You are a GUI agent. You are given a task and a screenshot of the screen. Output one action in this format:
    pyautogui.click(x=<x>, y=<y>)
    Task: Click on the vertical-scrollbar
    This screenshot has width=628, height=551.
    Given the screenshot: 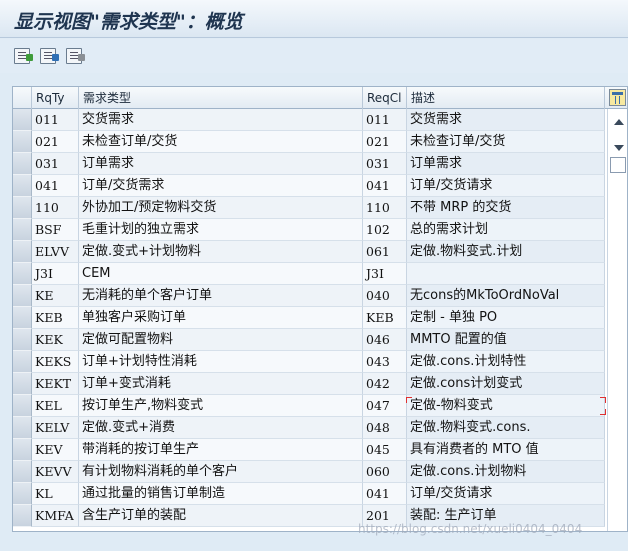 What is the action you would take?
    pyautogui.click(x=617, y=320)
    